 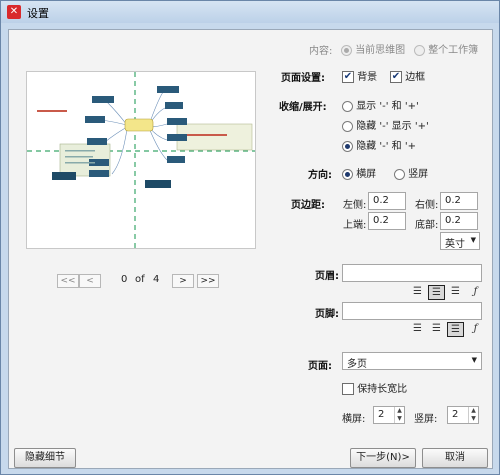 What do you see at coordinates (347, 106) in the screenshot?
I see `radio-show-both` at bounding box center [347, 106].